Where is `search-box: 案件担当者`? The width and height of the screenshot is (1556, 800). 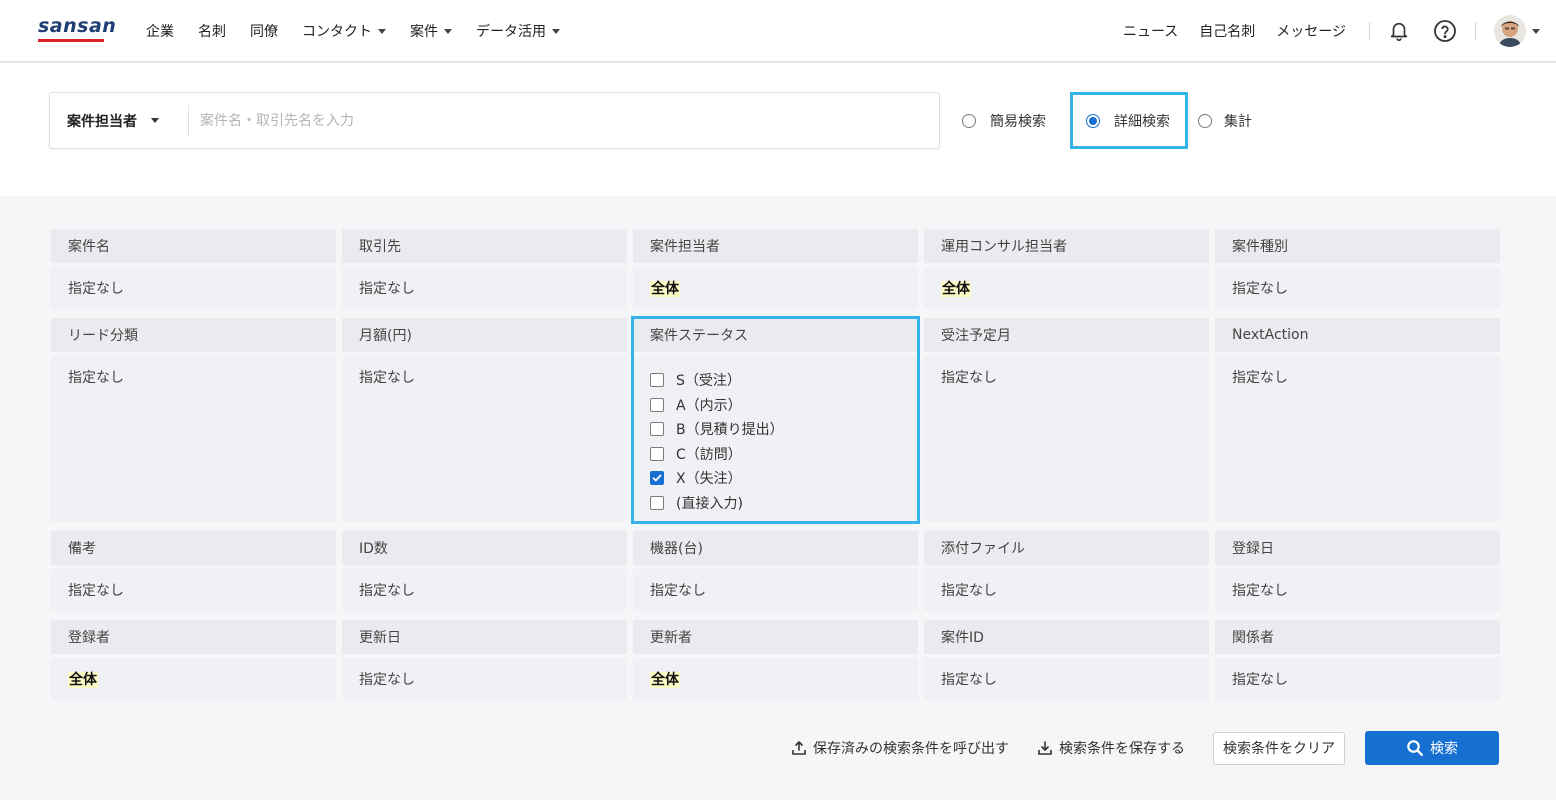 search-box: 案件担当者 is located at coordinates (494, 120).